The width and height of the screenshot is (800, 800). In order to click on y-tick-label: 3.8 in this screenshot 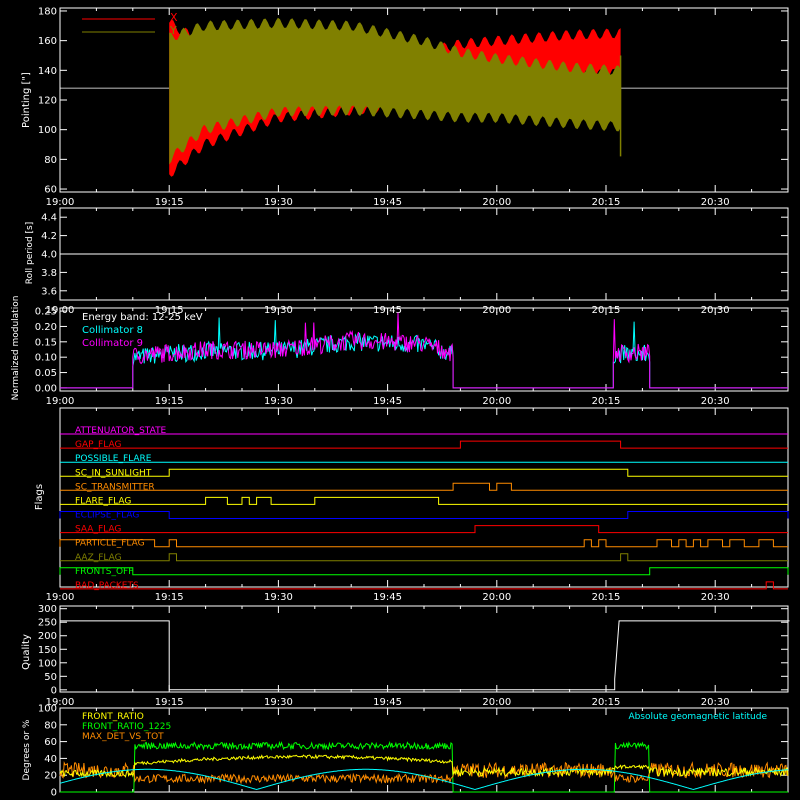, I will do `click(49, 273)`.